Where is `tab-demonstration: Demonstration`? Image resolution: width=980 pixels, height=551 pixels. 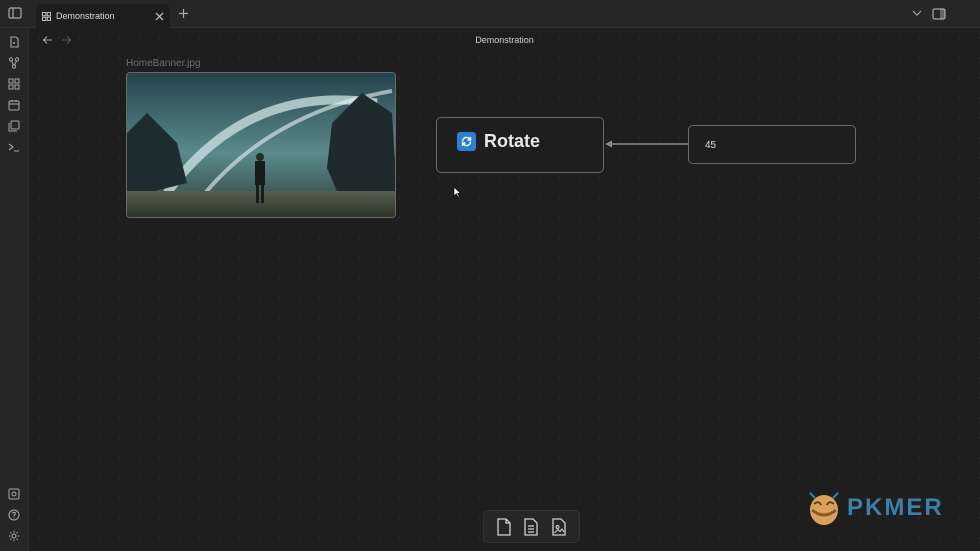
tab-demonstration: Demonstration is located at coordinates (103, 16).